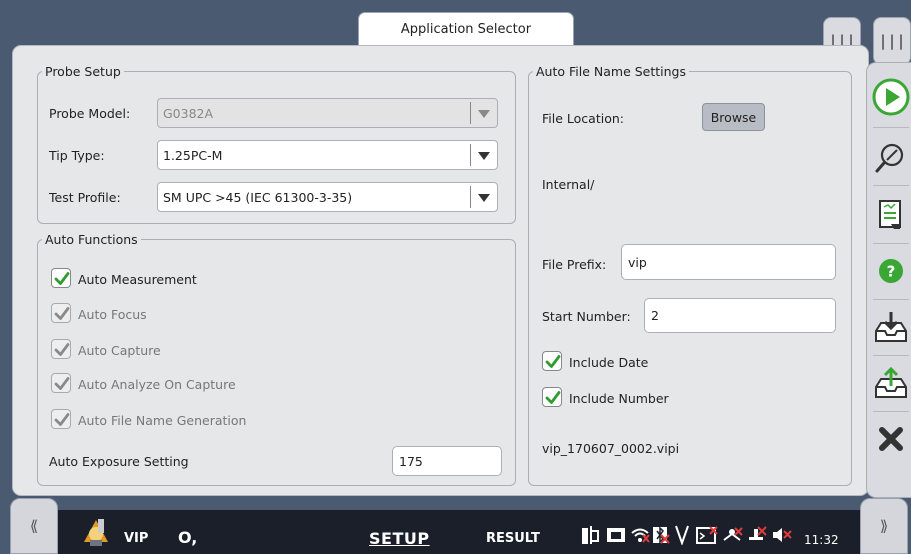 The width and height of the screenshot is (911, 554). I want to click on menu-tab-2-glyph: |||, so click(892, 41).